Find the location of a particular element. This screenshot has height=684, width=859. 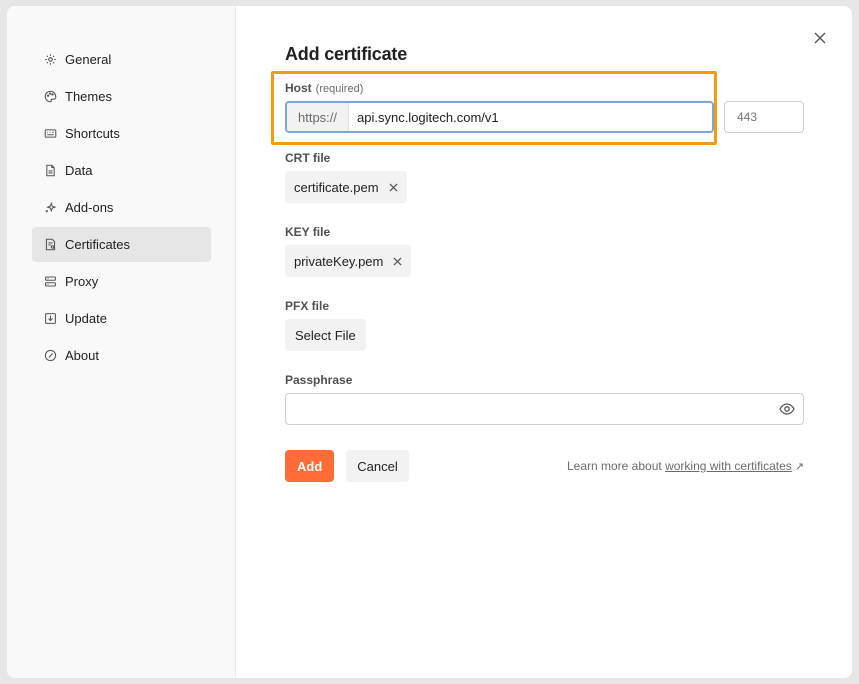

key-file-label: KEY file is located at coordinates (308, 232).